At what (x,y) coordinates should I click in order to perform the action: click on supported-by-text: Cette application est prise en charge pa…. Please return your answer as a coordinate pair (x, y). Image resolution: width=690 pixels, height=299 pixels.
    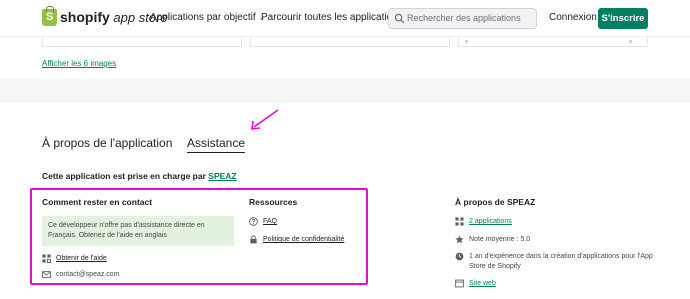
    Looking at the image, I should click on (139, 176).